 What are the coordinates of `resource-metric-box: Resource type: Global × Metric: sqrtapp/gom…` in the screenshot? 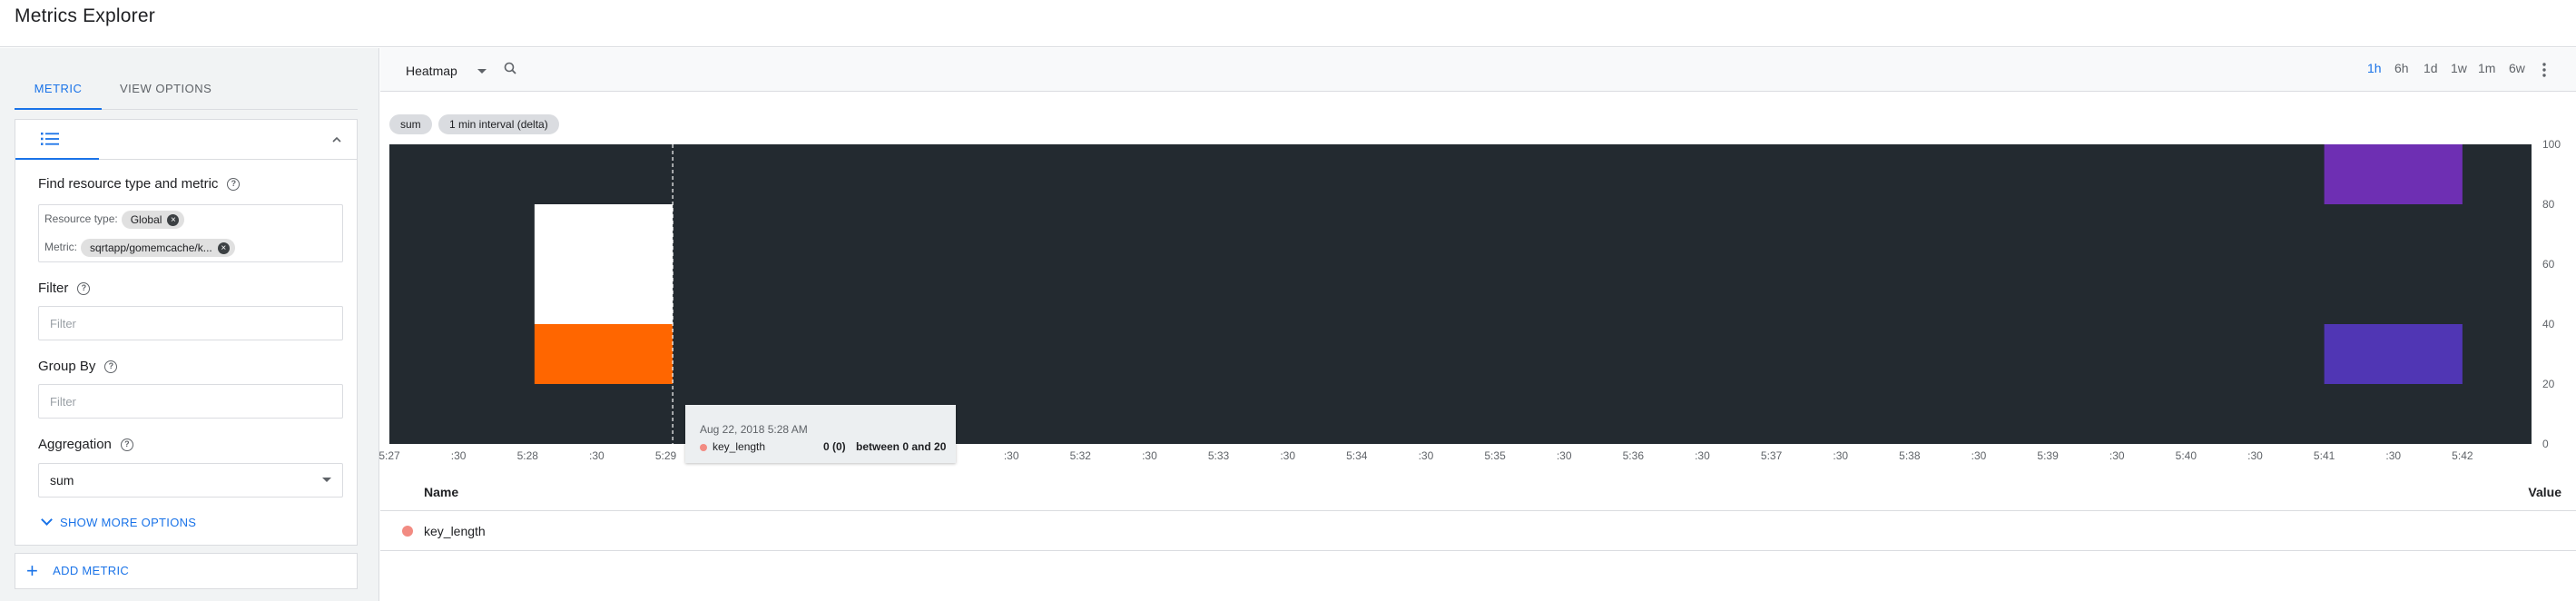 It's located at (190, 233).